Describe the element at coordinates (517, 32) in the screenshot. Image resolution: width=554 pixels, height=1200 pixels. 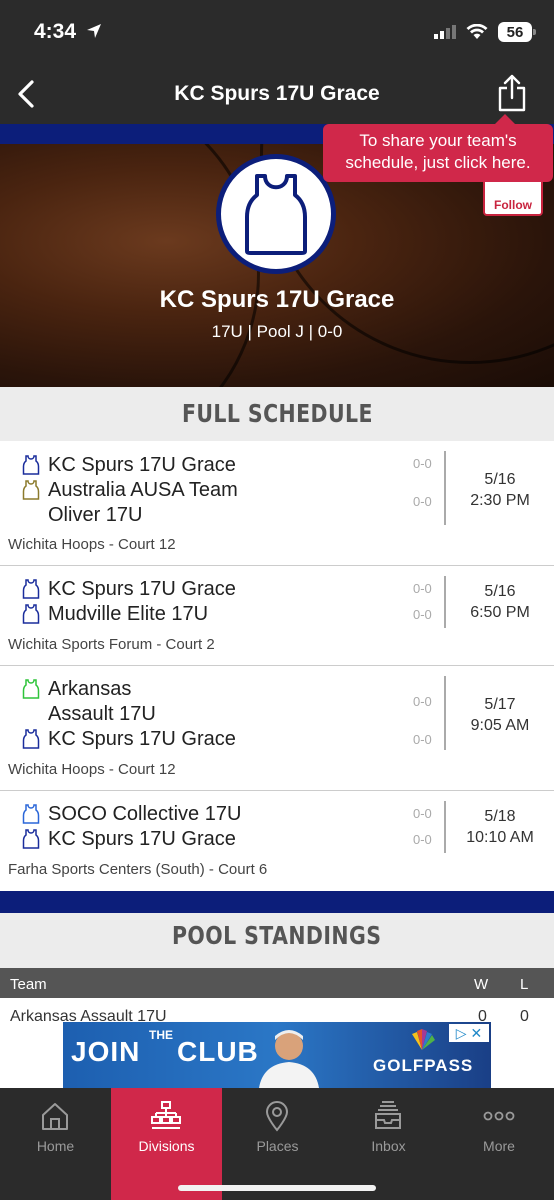
I see `battery-indicator: 56` at that location.